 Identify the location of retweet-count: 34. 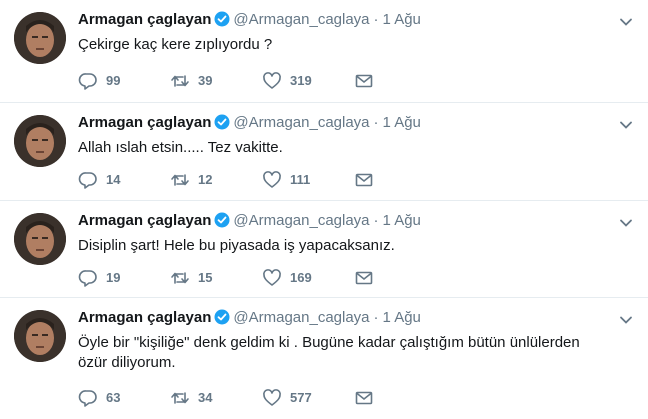
(205, 397).